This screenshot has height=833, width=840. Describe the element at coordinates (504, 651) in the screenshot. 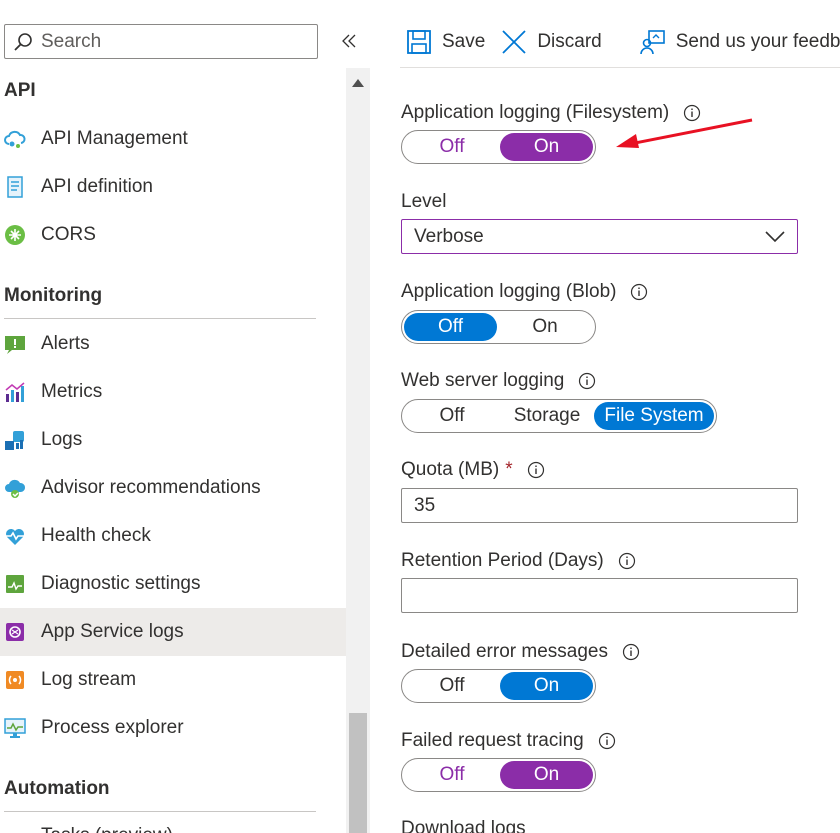

I see `field-label-text: Detailed error messages` at that location.